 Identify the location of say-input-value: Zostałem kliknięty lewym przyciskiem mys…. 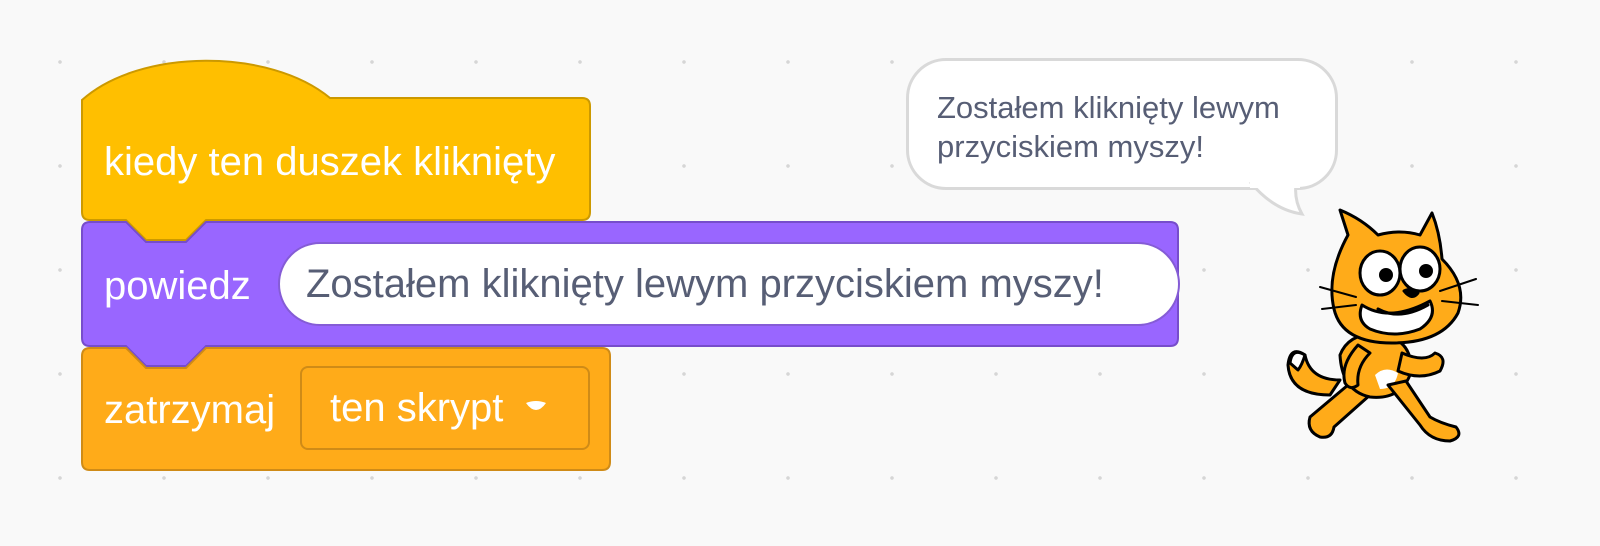
(705, 283).